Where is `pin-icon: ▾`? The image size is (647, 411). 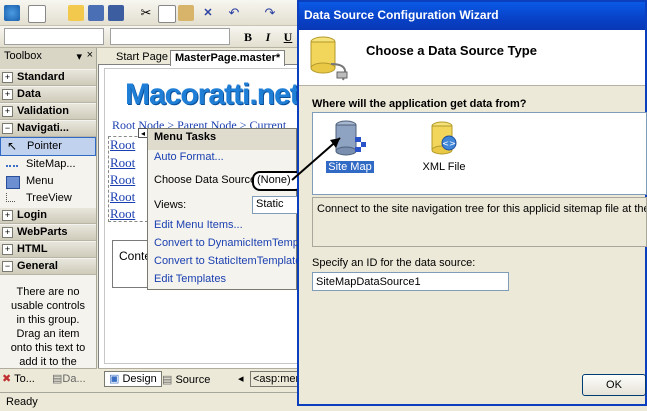 pin-icon: ▾ is located at coordinates (79, 56).